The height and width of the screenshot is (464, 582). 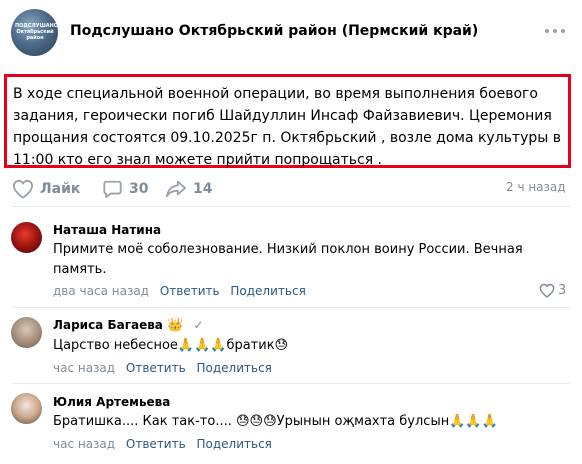 I want to click on comment-time: два часа назад, so click(x=101, y=291).